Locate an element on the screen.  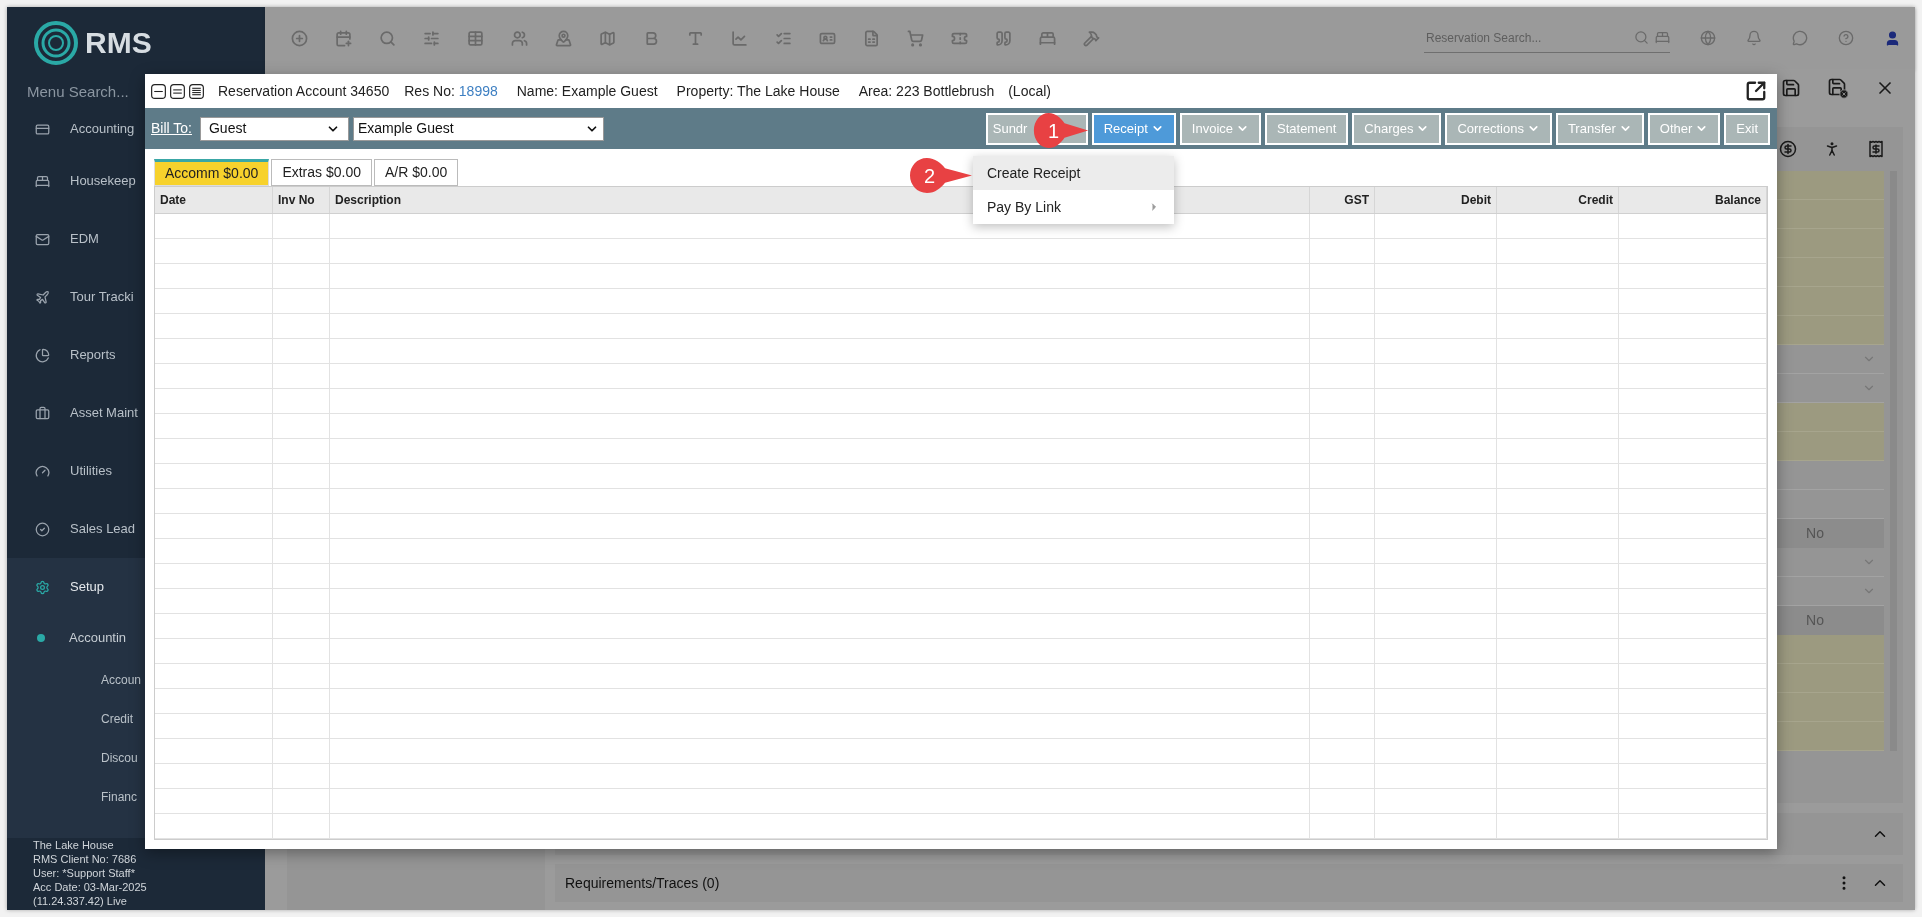
bill-to-link: Bill To: is located at coordinates (171, 129).